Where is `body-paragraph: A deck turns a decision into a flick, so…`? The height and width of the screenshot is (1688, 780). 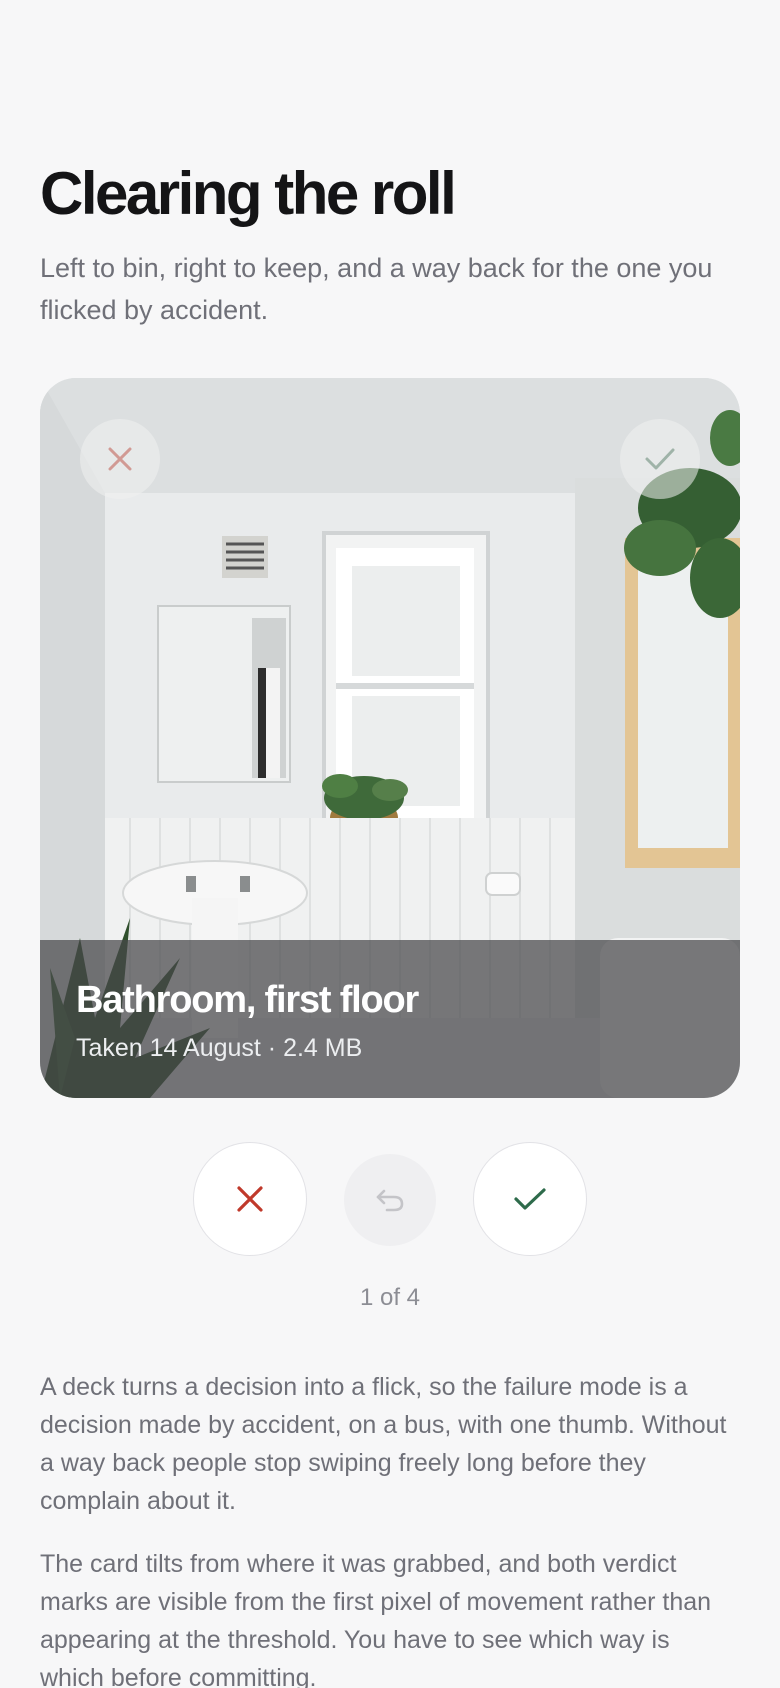
body-paragraph: A deck turns a decision into a flick, so… is located at coordinates (383, 1444).